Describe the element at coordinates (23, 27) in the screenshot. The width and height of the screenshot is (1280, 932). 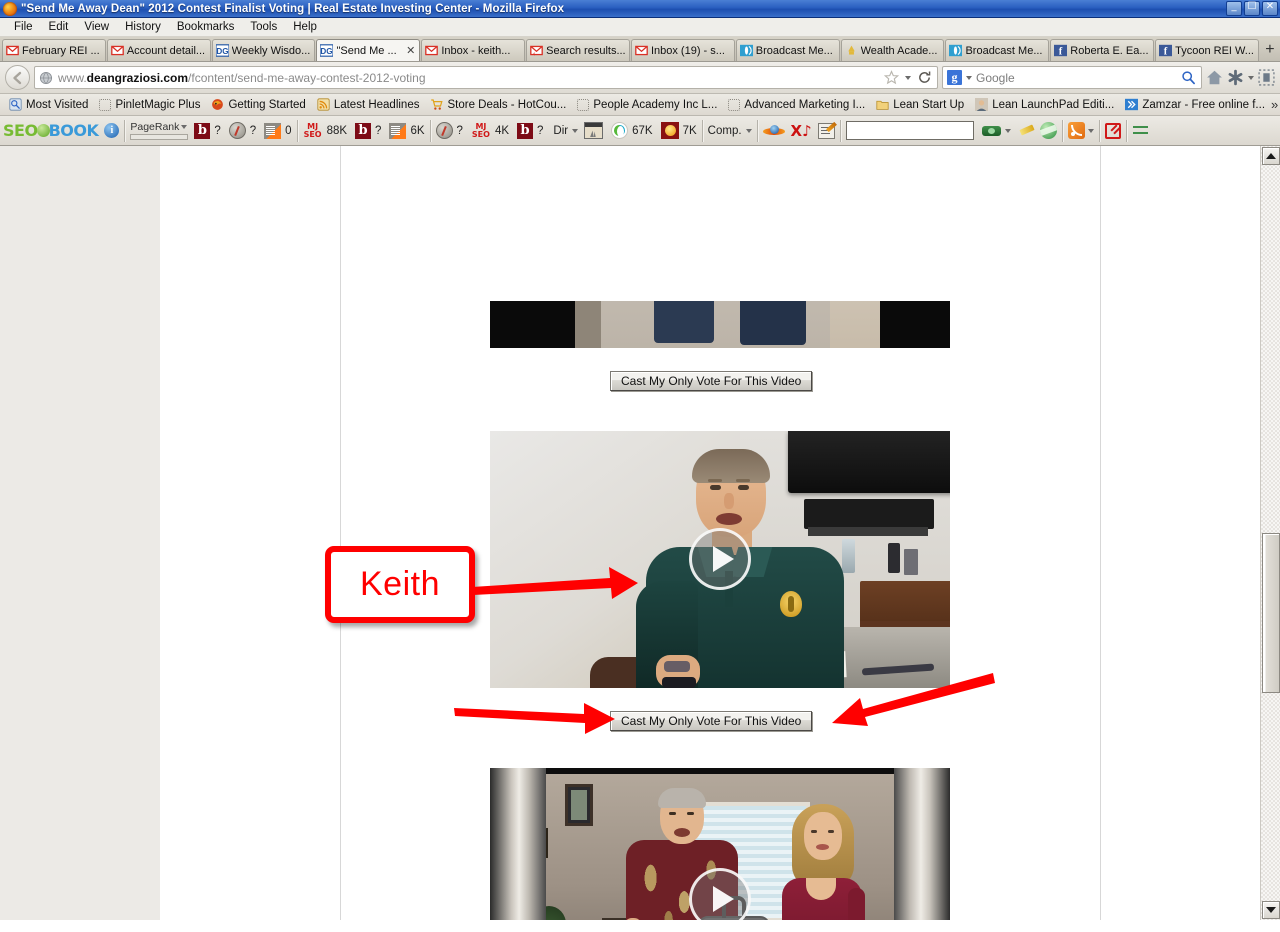
I see `menu-item-file: File` at that location.